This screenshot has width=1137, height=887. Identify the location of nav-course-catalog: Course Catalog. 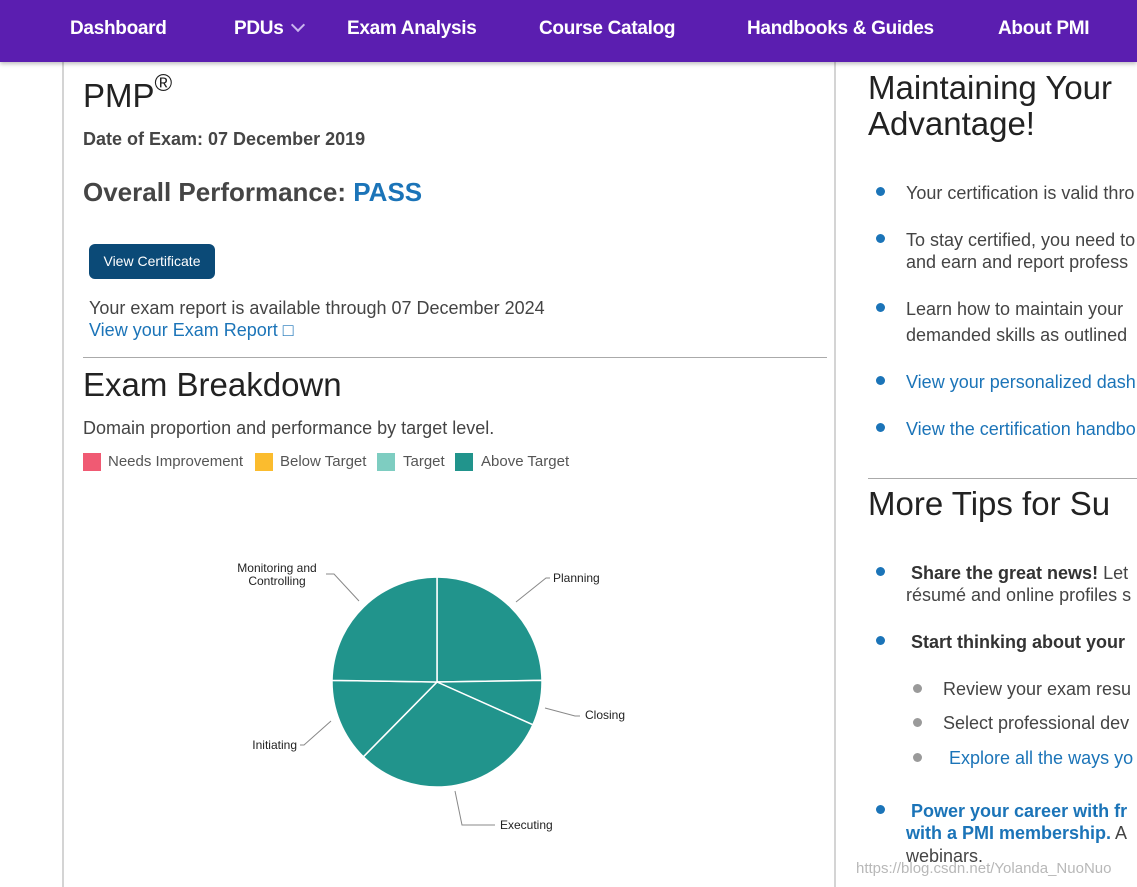
(607, 29).